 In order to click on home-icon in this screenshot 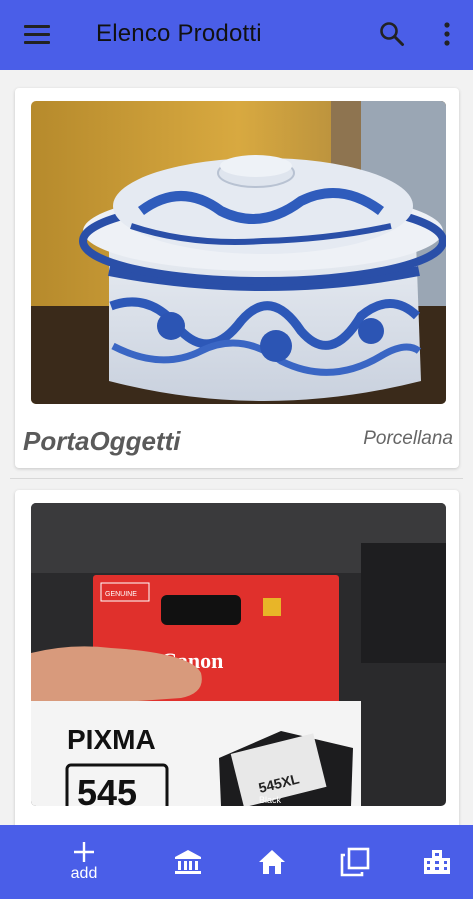, I will do `click(272, 862)`.